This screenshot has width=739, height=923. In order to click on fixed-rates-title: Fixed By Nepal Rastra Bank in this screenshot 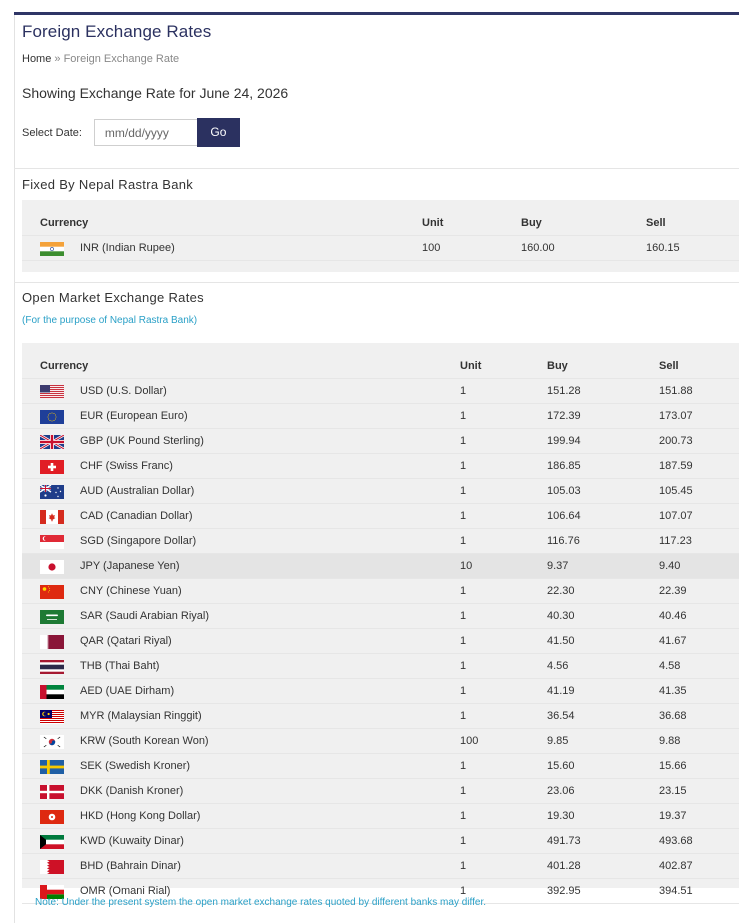, I will do `click(108, 184)`.